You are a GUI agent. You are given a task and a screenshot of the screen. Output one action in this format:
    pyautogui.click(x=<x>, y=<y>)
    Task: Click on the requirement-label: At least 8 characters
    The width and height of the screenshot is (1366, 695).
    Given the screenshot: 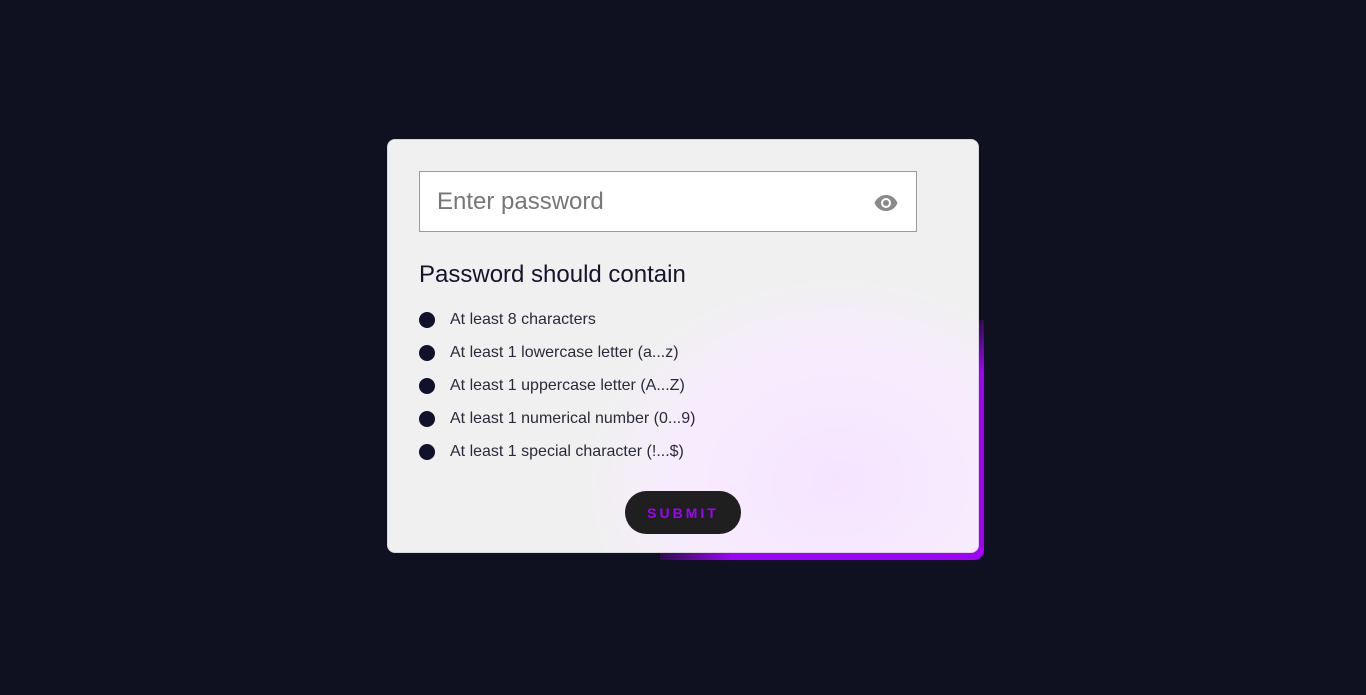 What is the action you would take?
    pyautogui.click(x=523, y=319)
    